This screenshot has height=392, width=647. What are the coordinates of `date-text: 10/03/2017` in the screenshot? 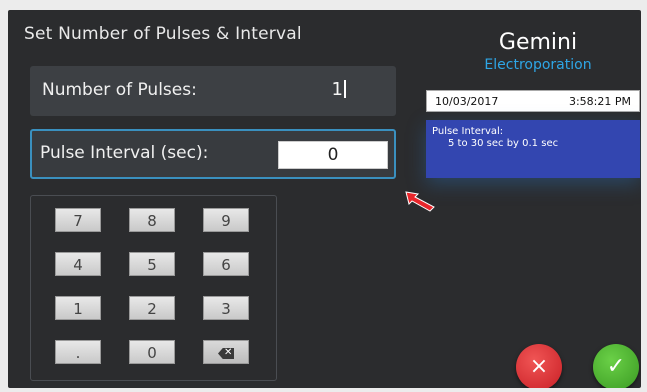 It's located at (467, 101).